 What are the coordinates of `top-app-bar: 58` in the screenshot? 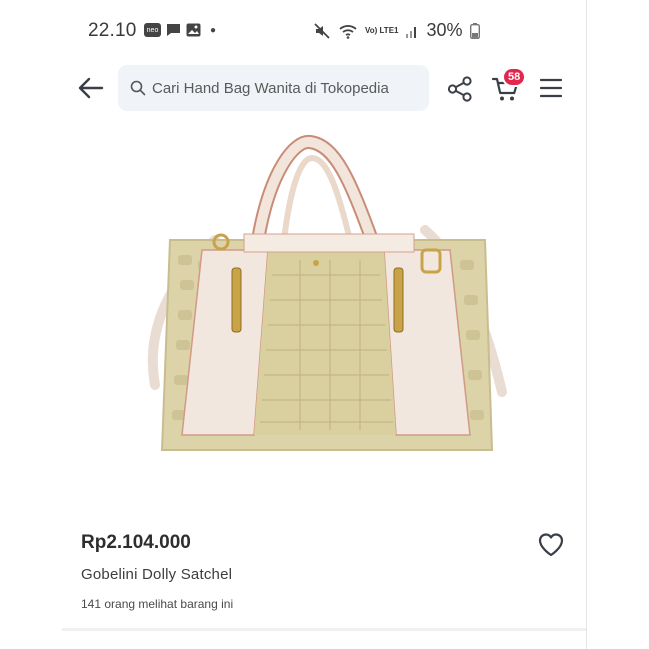 It's located at (293, 88).